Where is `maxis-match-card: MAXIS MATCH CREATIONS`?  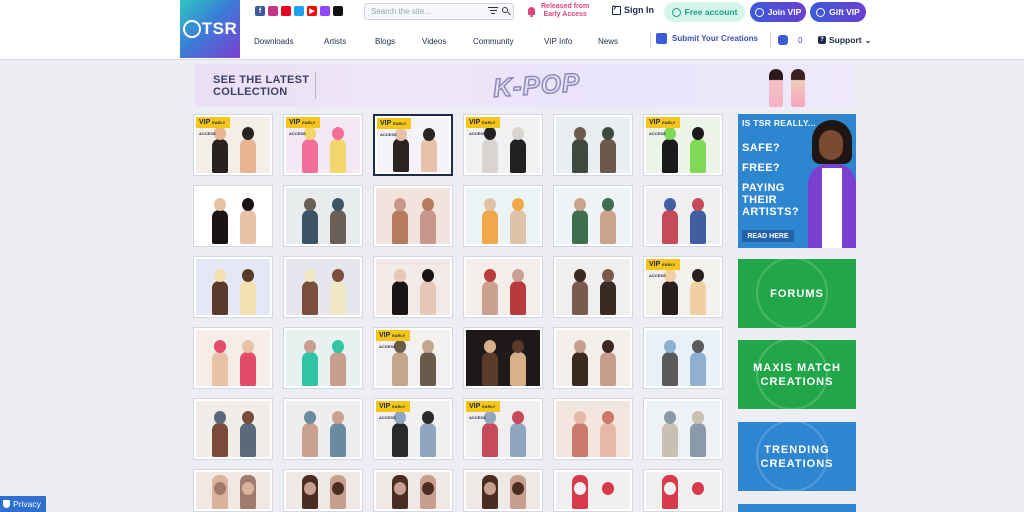 maxis-match-card: MAXIS MATCH CREATIONS is located at coordinates (797, 374).